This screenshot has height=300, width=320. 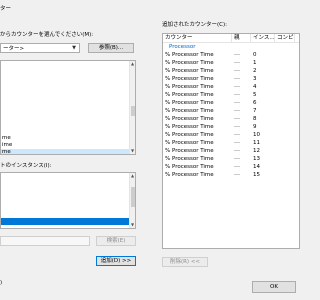 I want to click on table-row: % Processor Time --- 12, so click(x=231, y=151).